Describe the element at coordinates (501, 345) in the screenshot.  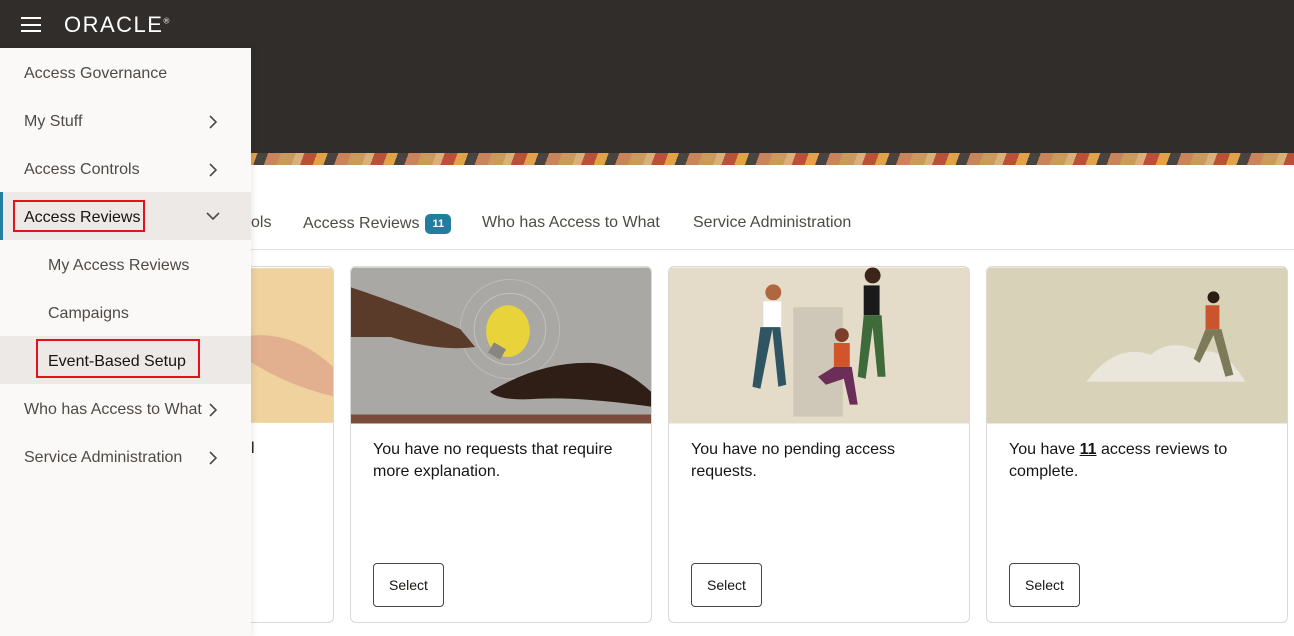
I see `lightbulb-hands-illustration` at that location.